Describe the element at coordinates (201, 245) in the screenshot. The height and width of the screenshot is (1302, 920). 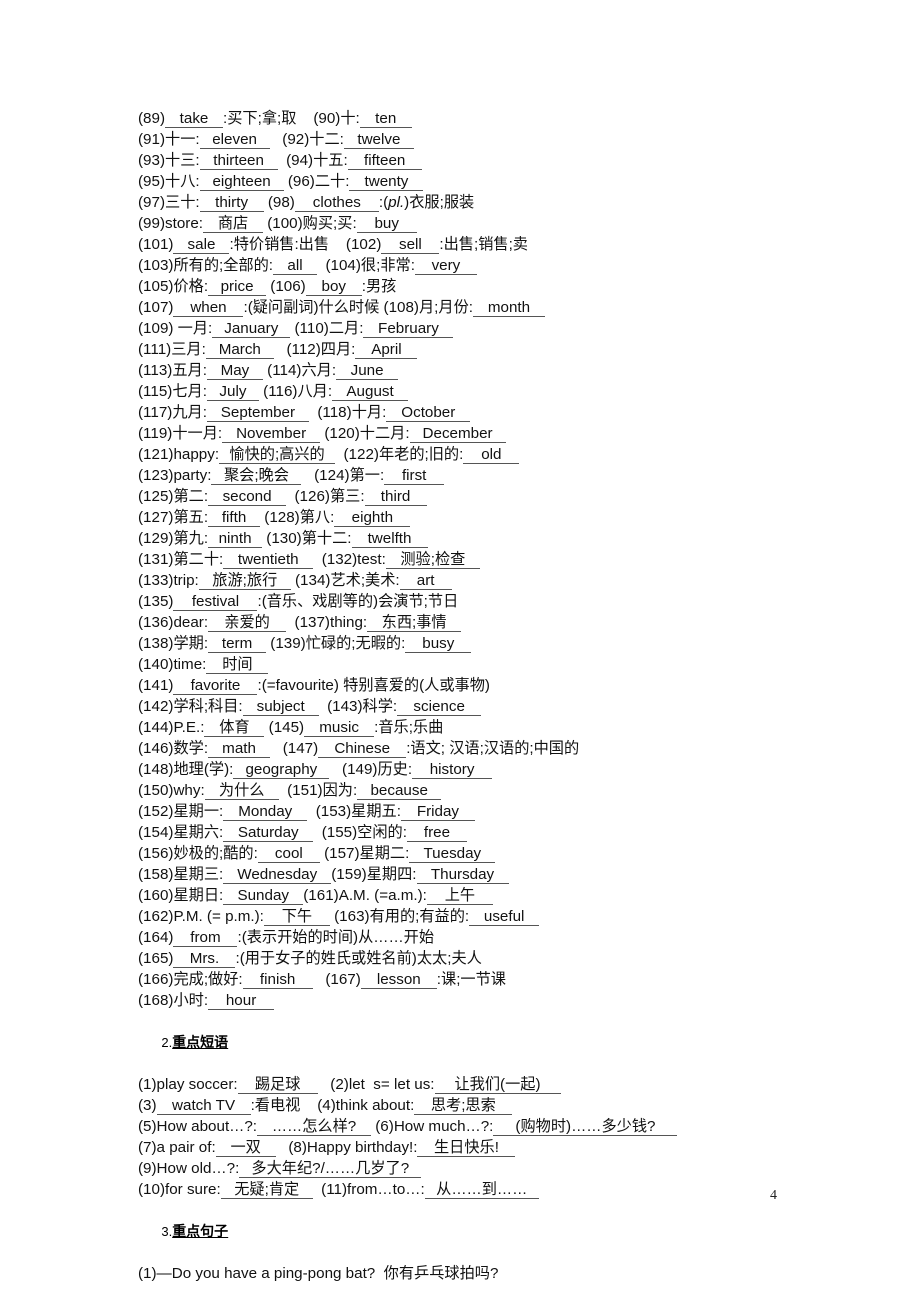
I see `answer-blank: sale` at that location.